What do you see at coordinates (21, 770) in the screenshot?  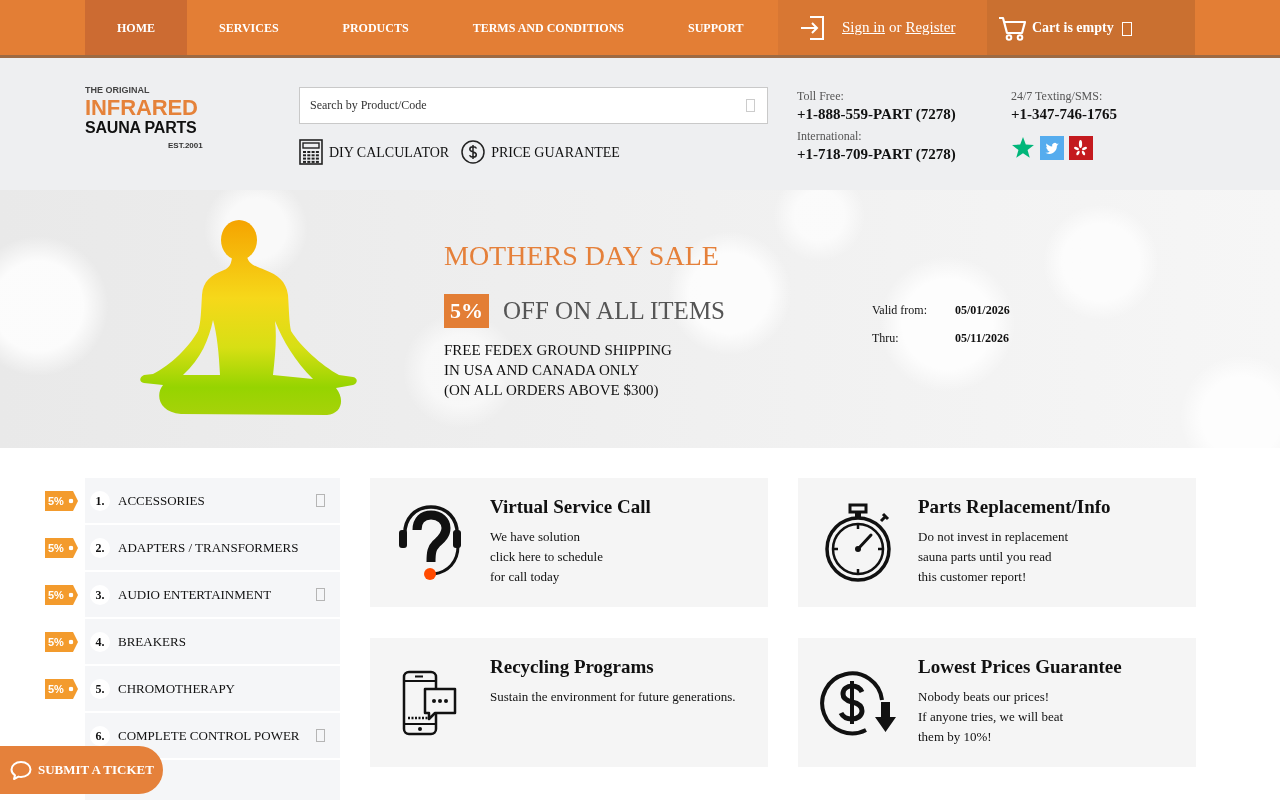 I see `chat-bubble-icon` at bounding box center [21, 770].